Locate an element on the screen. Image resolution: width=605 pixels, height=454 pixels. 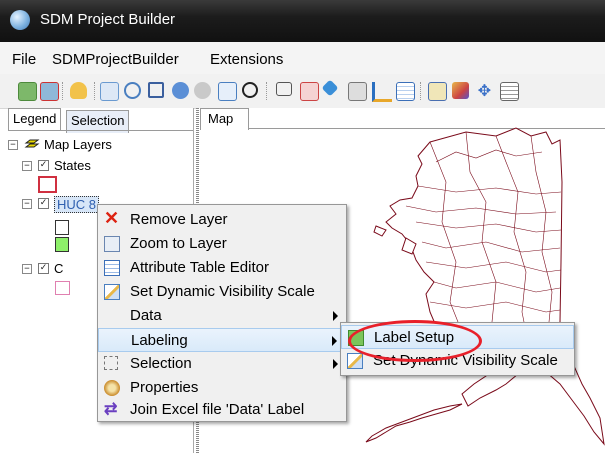
huc-symbol-white is located at coordinates (62, 227).